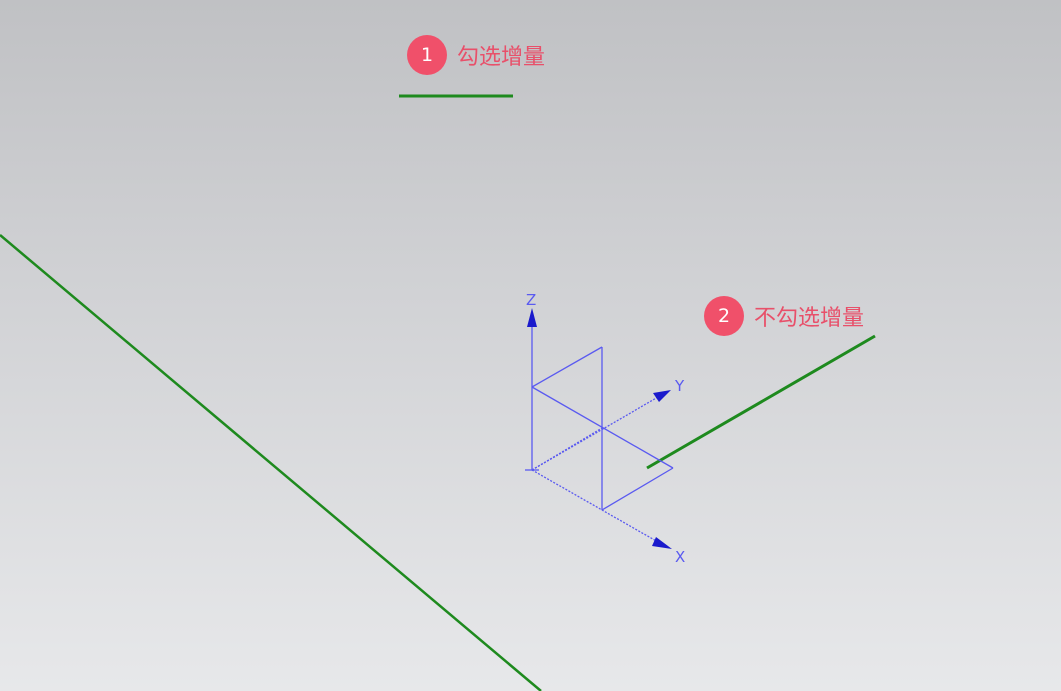 This screenshot has height=691, width=1061. Describe the element at coordinates (501, 57) in the screenshot. I see `annotation-label: 勾选增量` at that location.